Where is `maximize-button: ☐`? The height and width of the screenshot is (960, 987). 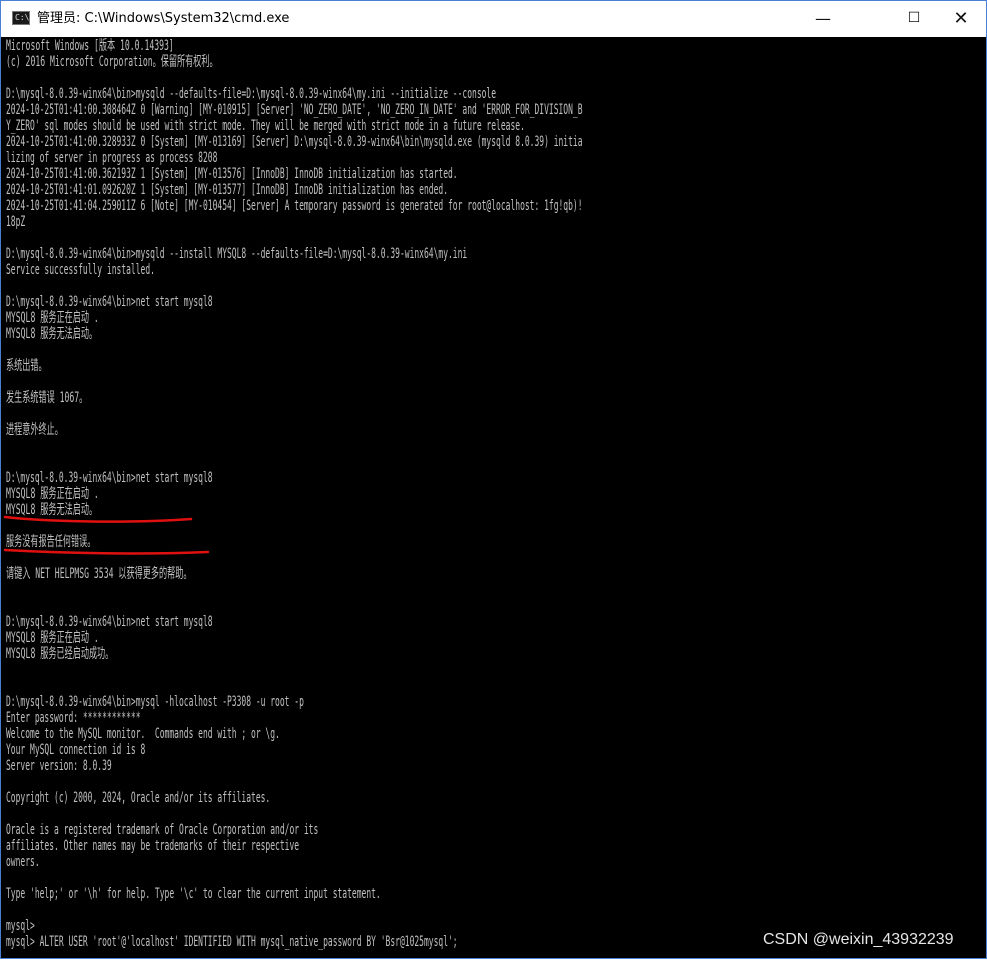 maximize-button: ☐ is located at coordinates (914, 18).